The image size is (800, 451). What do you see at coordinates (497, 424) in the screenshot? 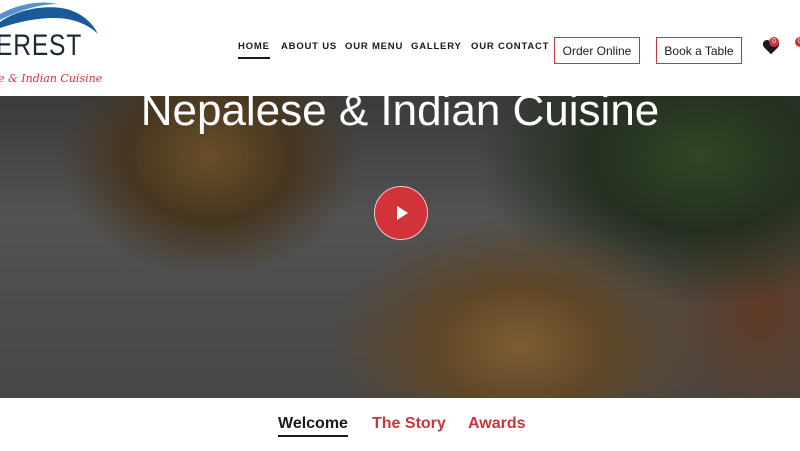
I see `tab-awards: Awards` at bounding box center [497, 424].